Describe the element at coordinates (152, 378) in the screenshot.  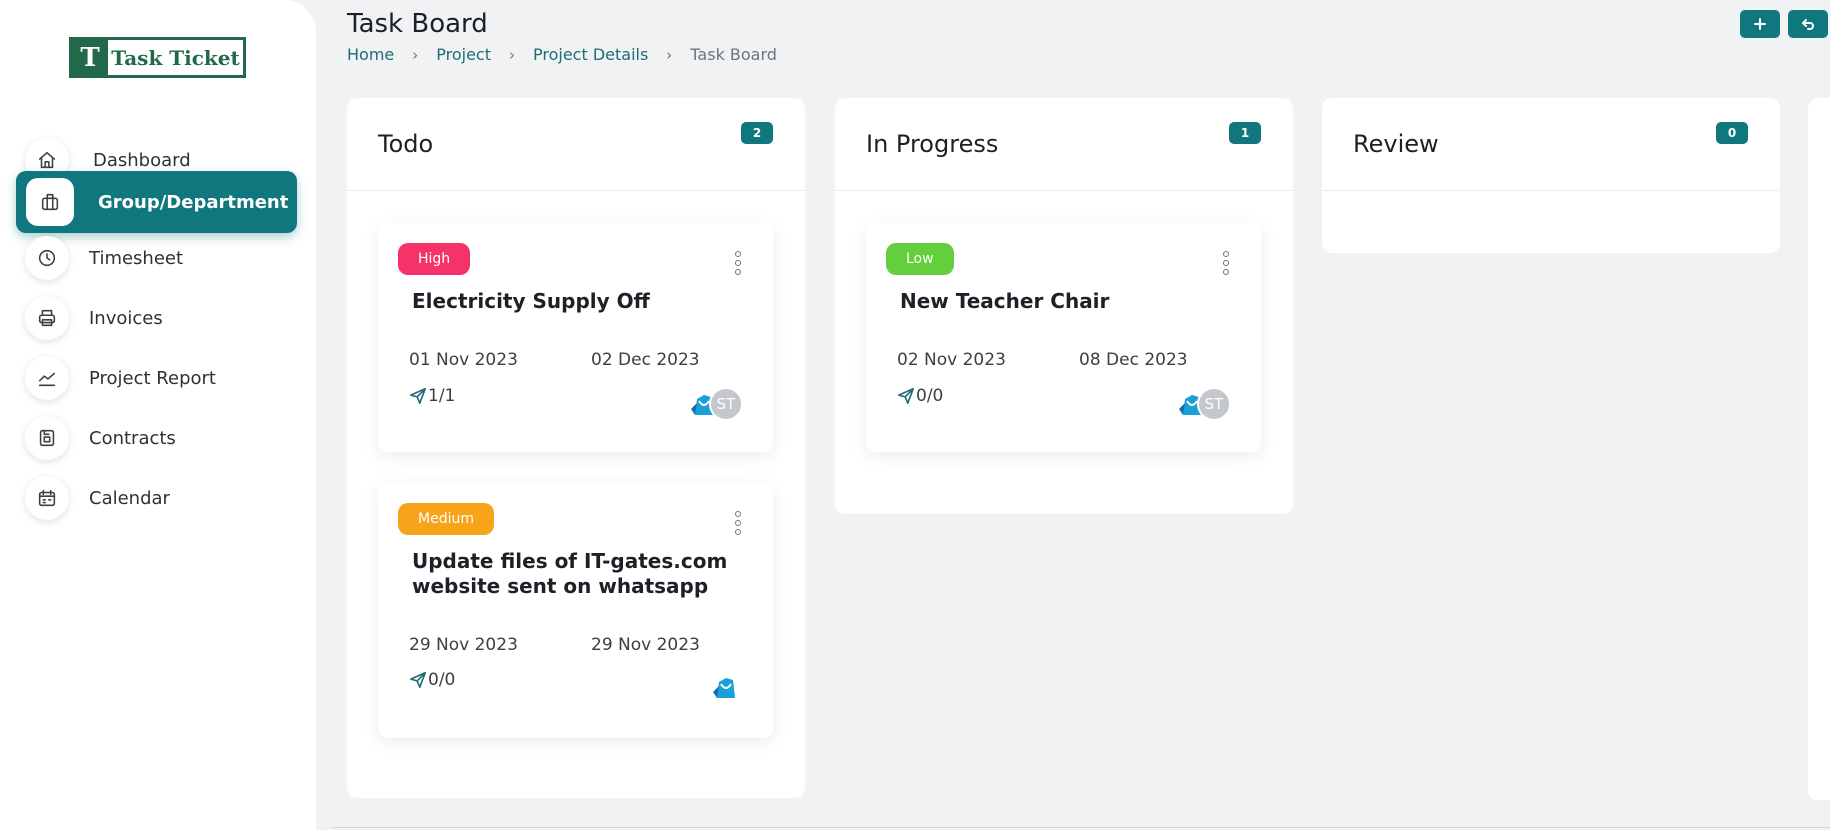
I see `sidebar-item-label: Project Report` at that location.